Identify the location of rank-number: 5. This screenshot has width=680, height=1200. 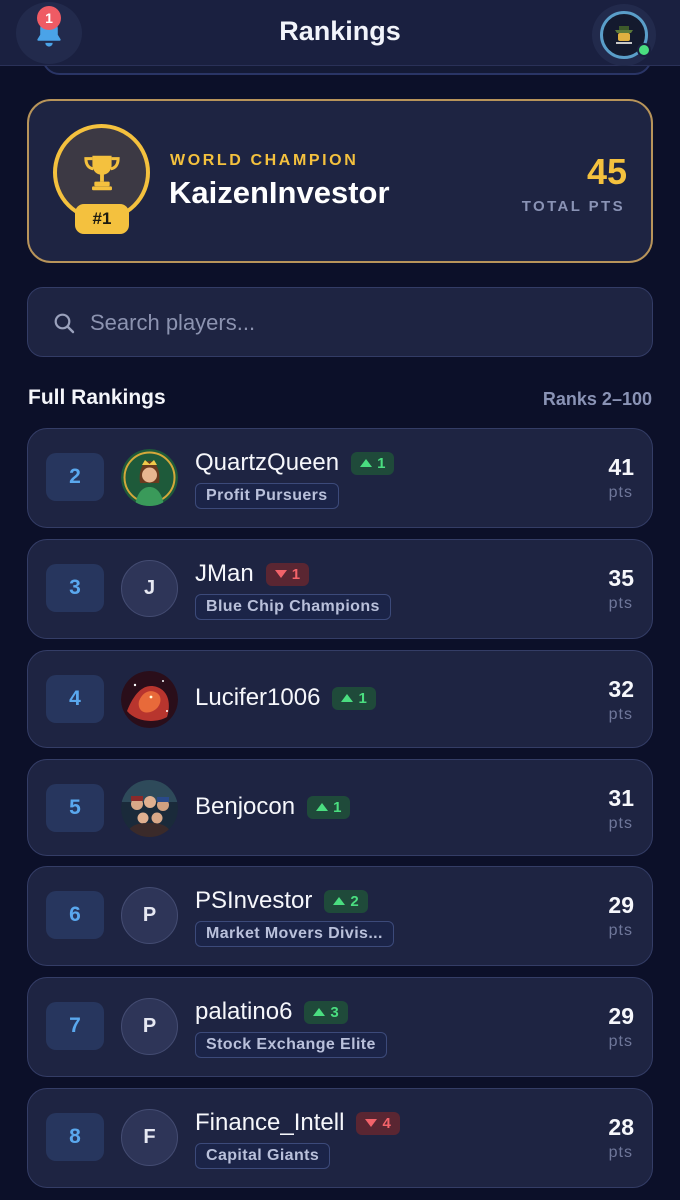
(75, 808).